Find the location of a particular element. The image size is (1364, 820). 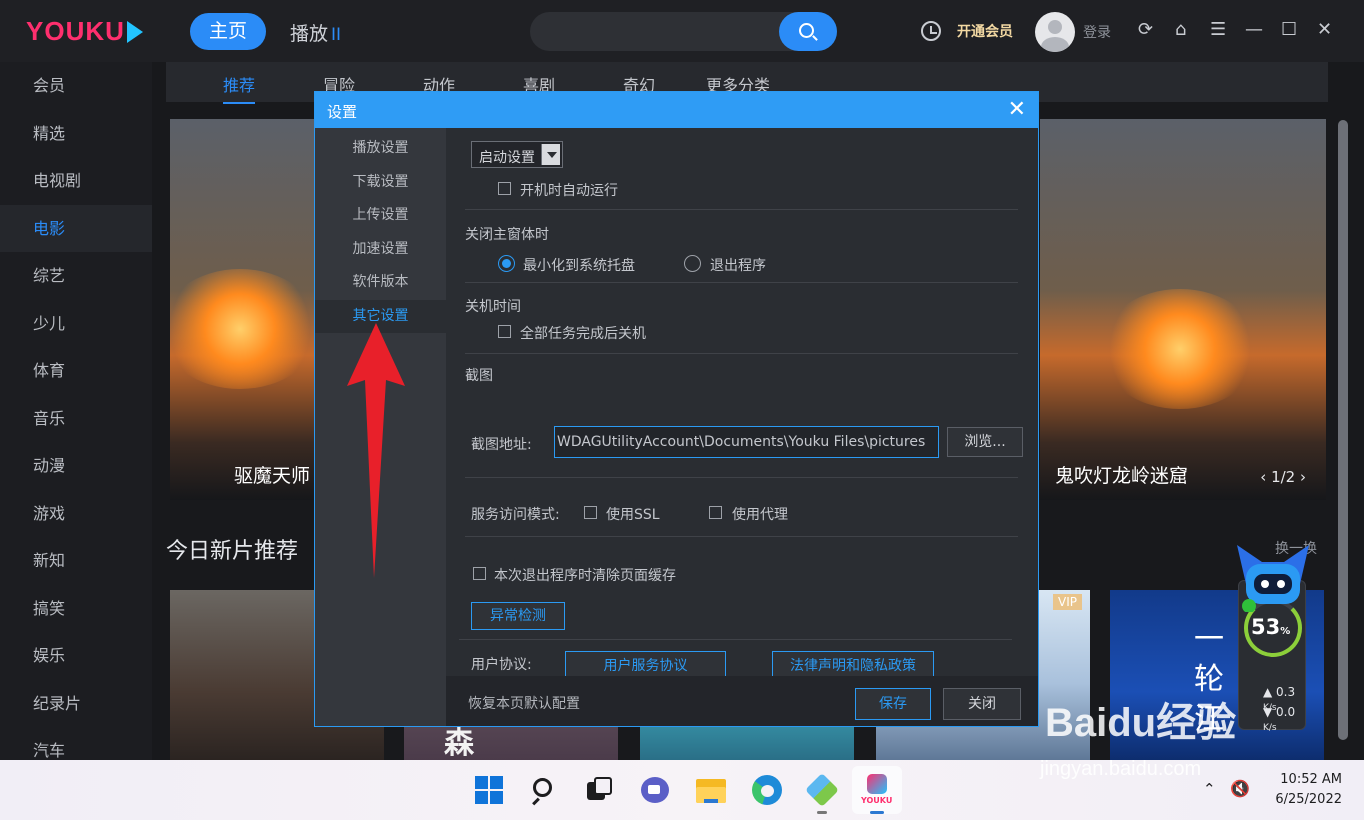

sidebar-item-games: 游戏 is located at coordinates (76, 514).